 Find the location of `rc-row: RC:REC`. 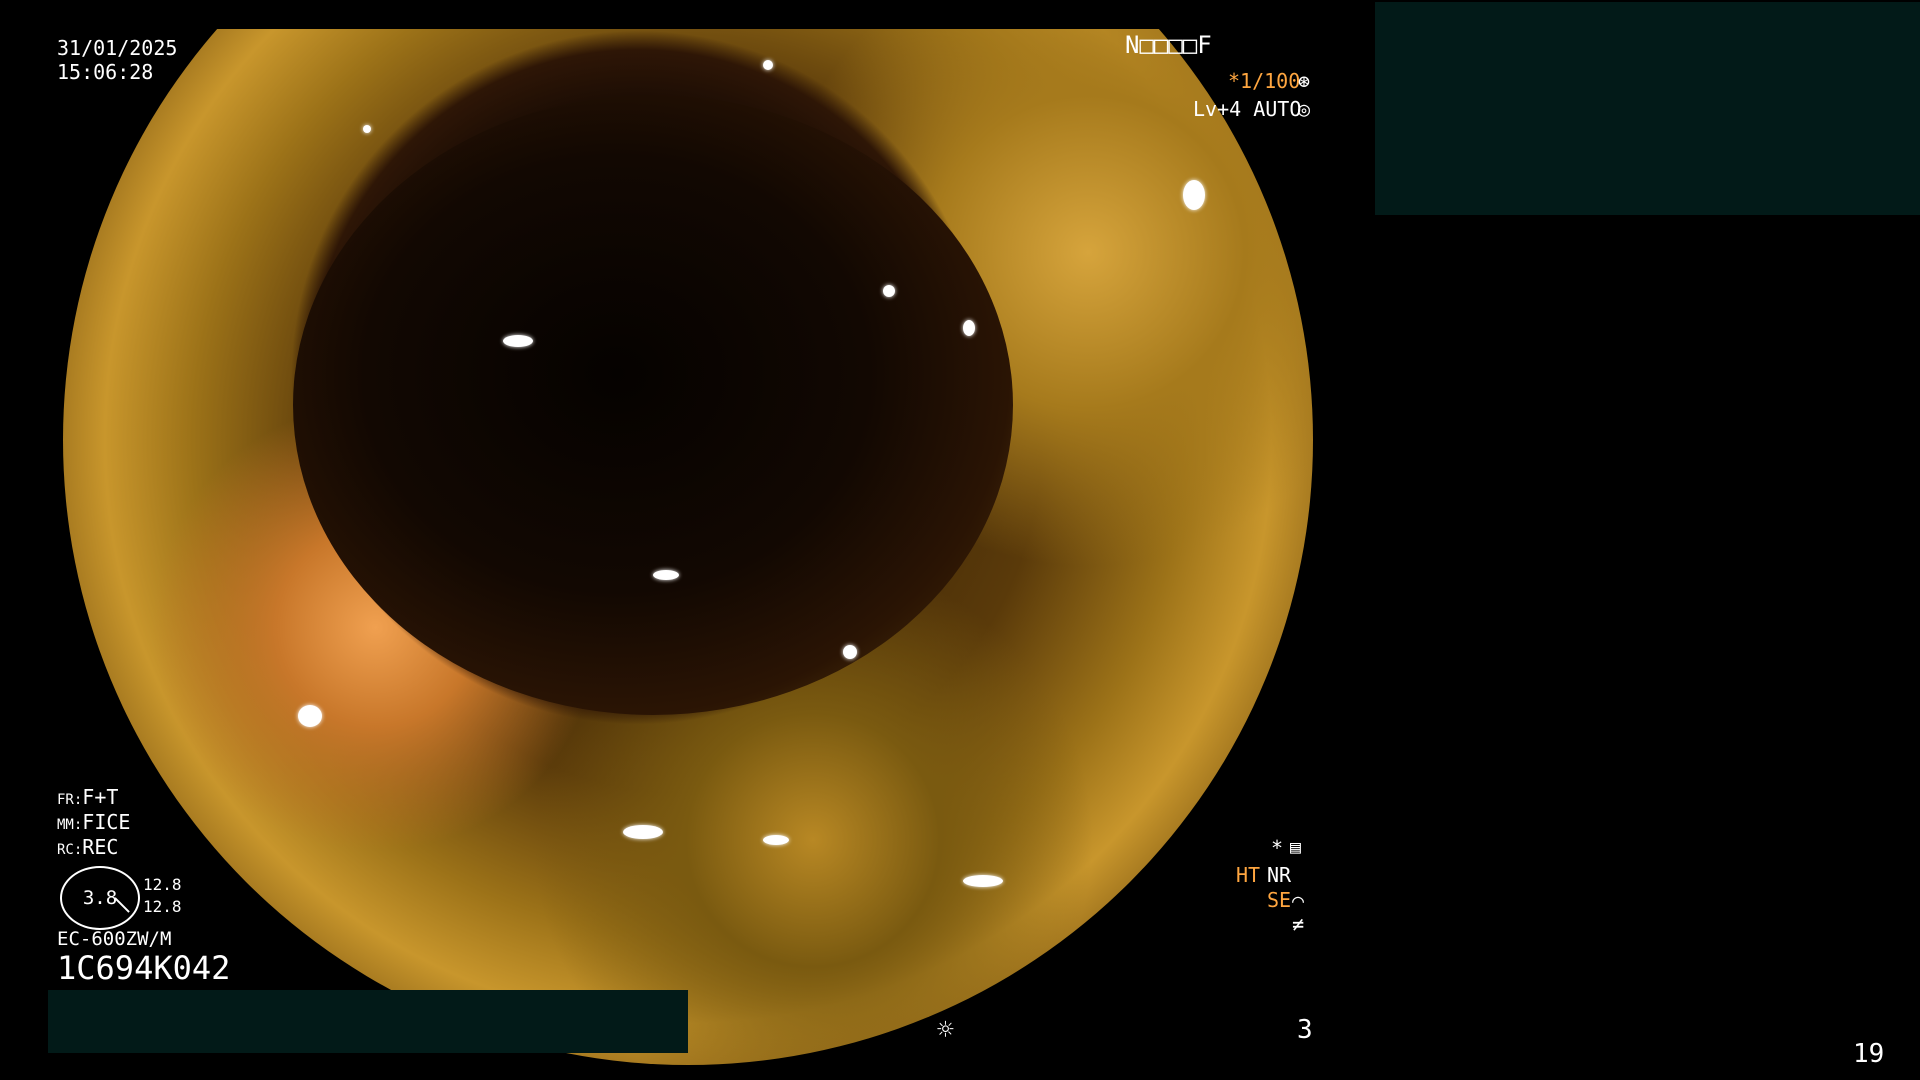

rc-row: RC:REC is located at coordinates (88, 847).